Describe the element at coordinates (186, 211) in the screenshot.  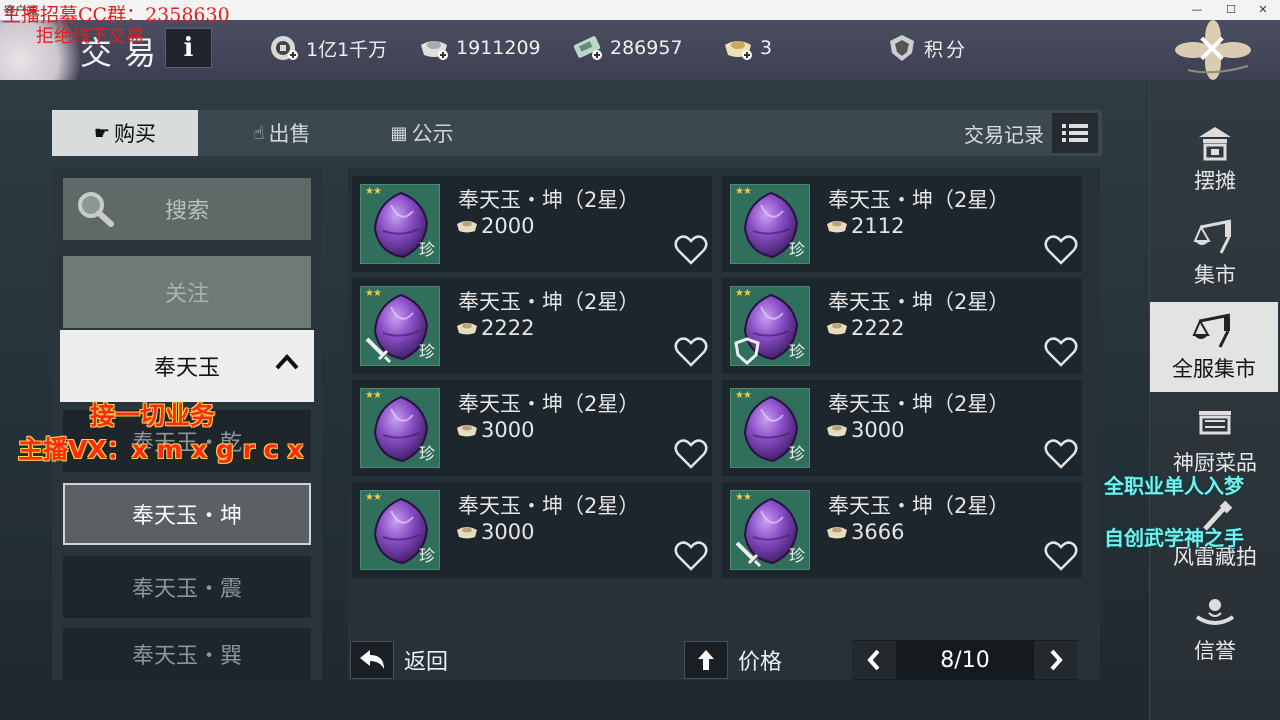
I see `search-label: 搜索` at that location.